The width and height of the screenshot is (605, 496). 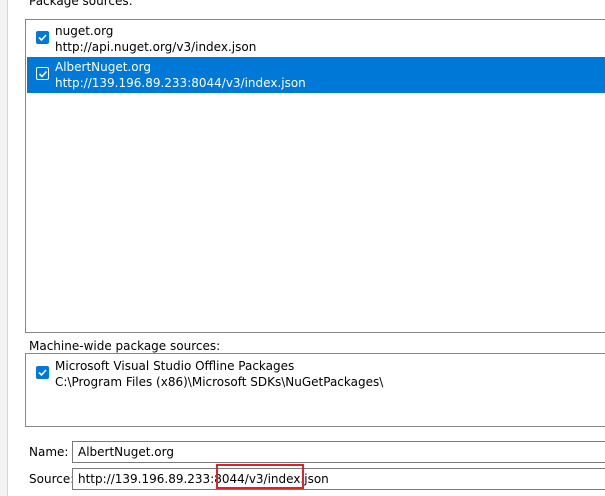 I want to click on machine-wide-sources-label: Machine-wide package sources:, so click(x=125, y=346).